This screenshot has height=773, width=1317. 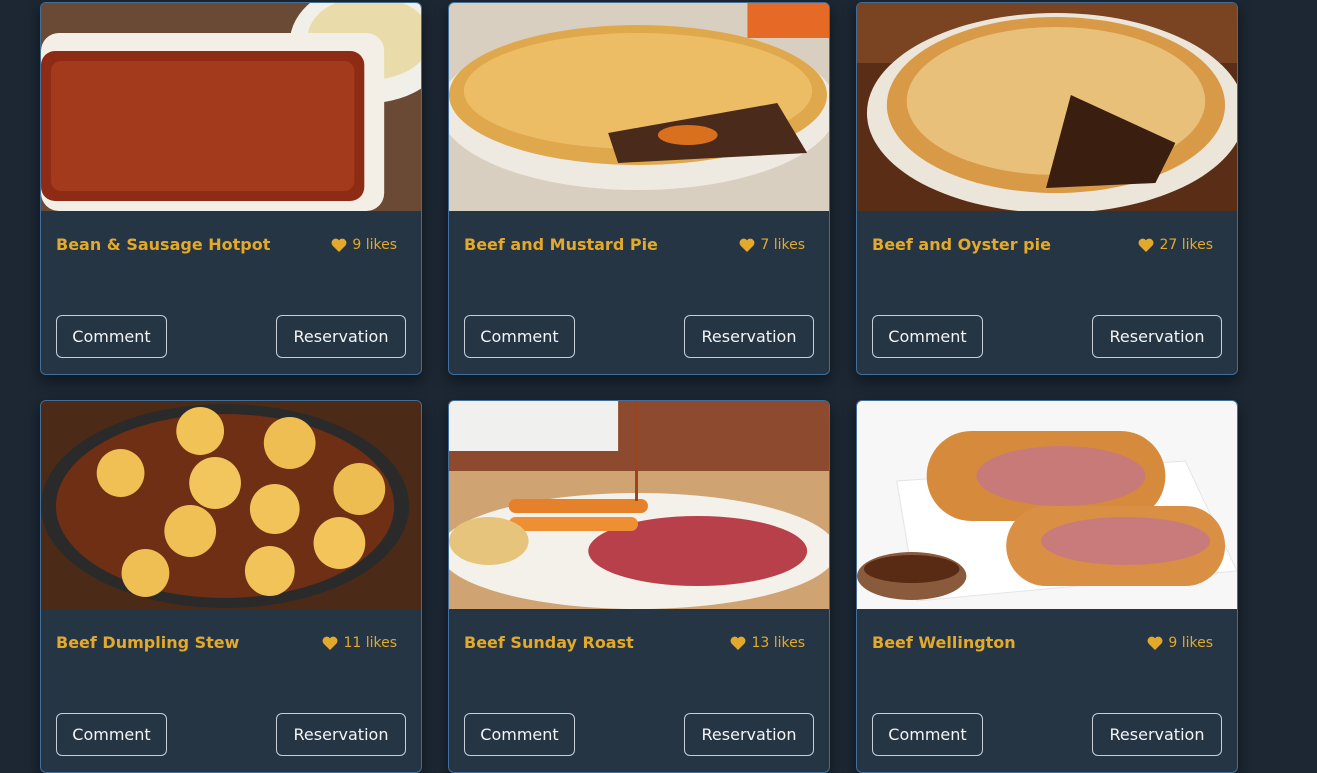 What do you see at coordinates (639, 505) in the screenshot?
I see `meal-photo-sunday-roast` at bounding box center [639, 505].